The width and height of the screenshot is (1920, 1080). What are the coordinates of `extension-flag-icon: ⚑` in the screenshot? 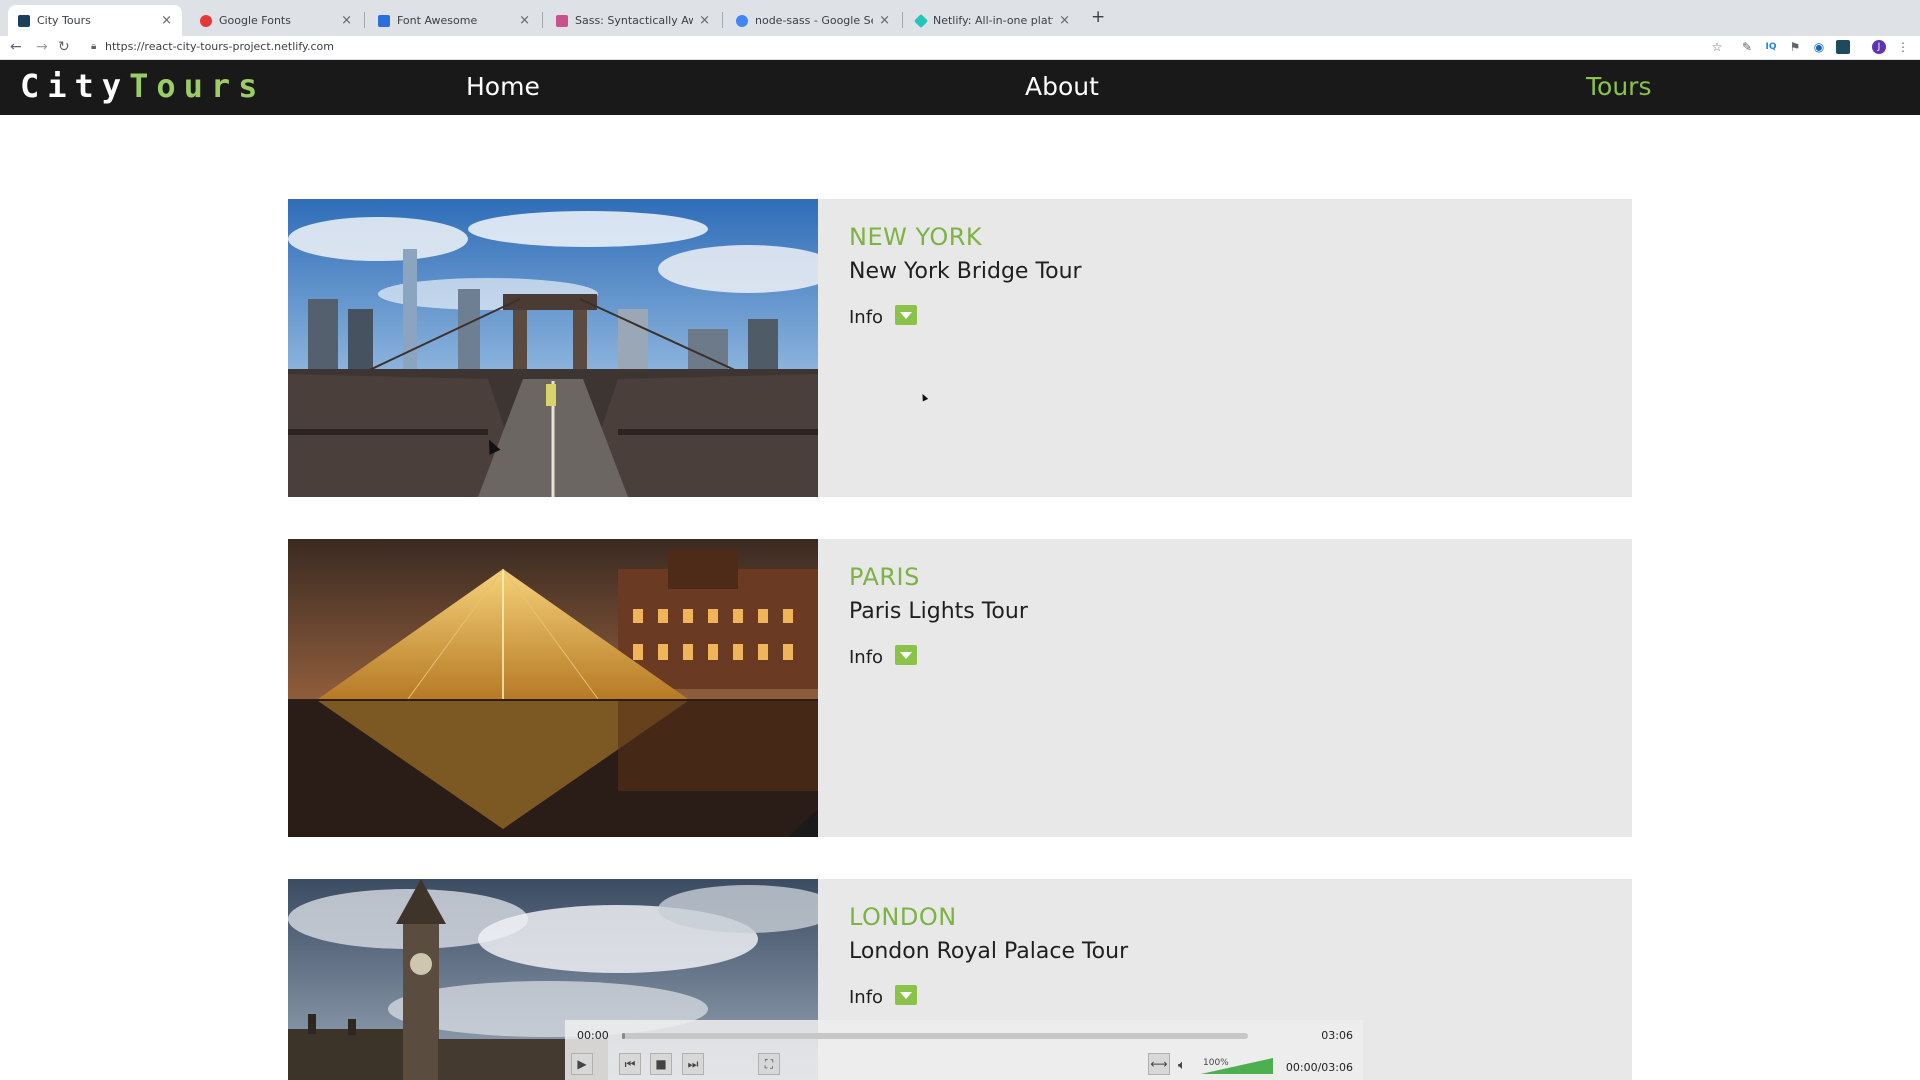 It's located at (1795, 47).